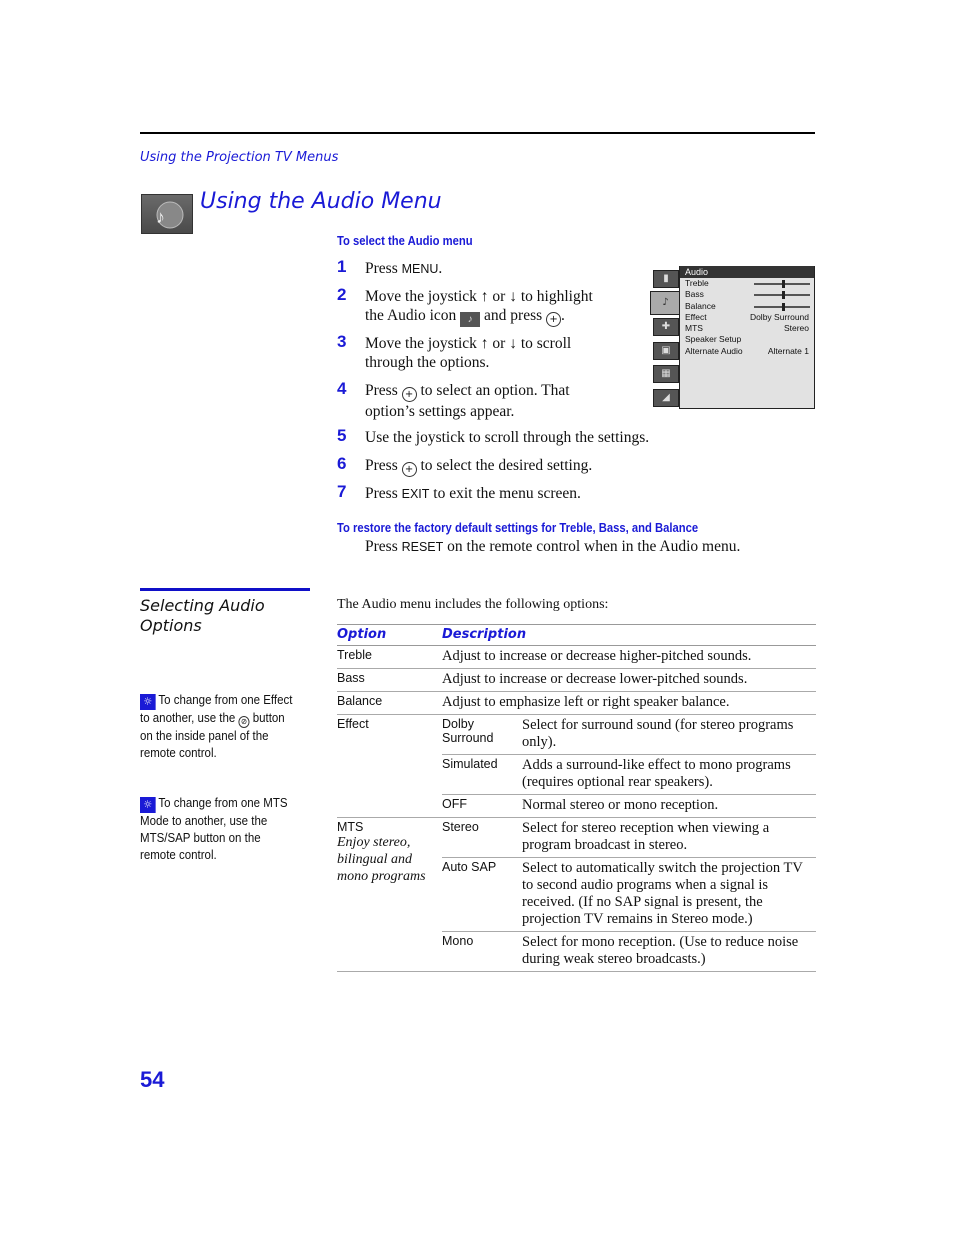 The image size is (954, 1235). What do you see at coordinates (665, 338) in the screenshot?
I see `osd-icon-bar: ▮ ♪ ✚ ▣ ▦ ◢` at bounding box center [665, 338].